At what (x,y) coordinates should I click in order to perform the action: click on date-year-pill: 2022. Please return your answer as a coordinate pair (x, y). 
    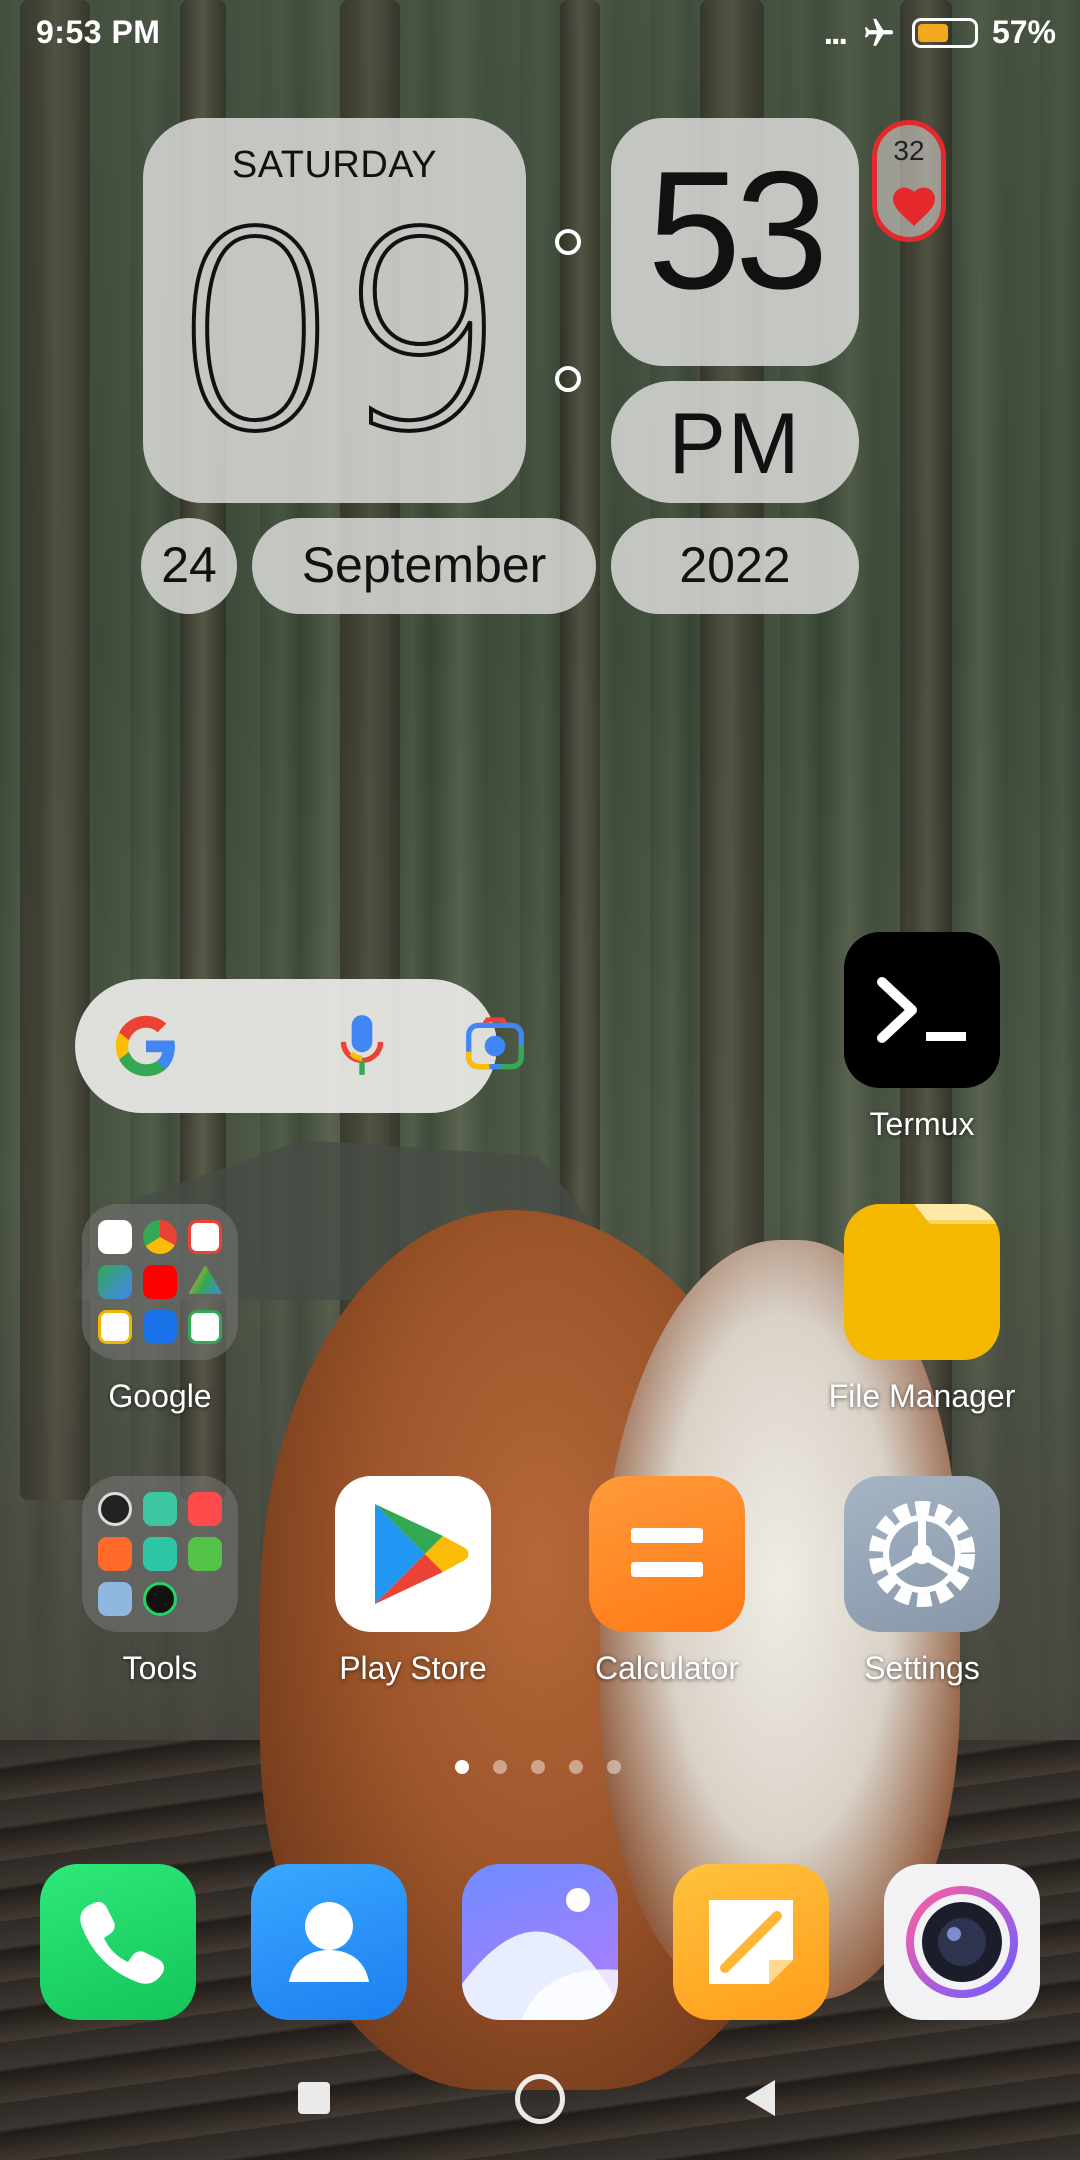
    Looking at the image, I should click on (735, 566).